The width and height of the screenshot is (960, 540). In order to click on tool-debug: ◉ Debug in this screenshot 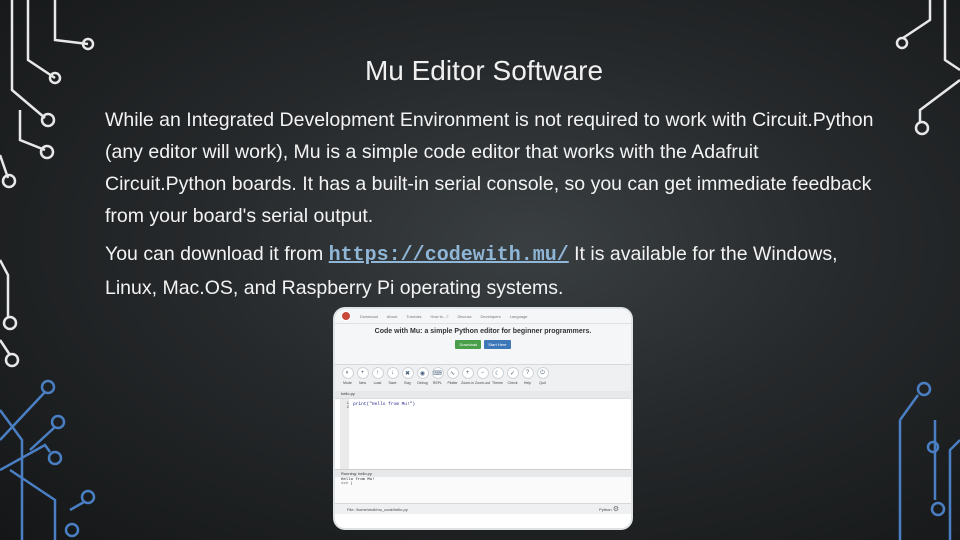, I will do `click(422, 379)`.